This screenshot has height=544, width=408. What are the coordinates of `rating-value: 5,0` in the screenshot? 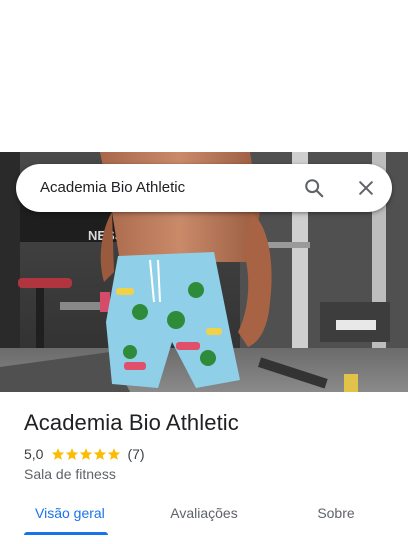 It's located at (34, 454).